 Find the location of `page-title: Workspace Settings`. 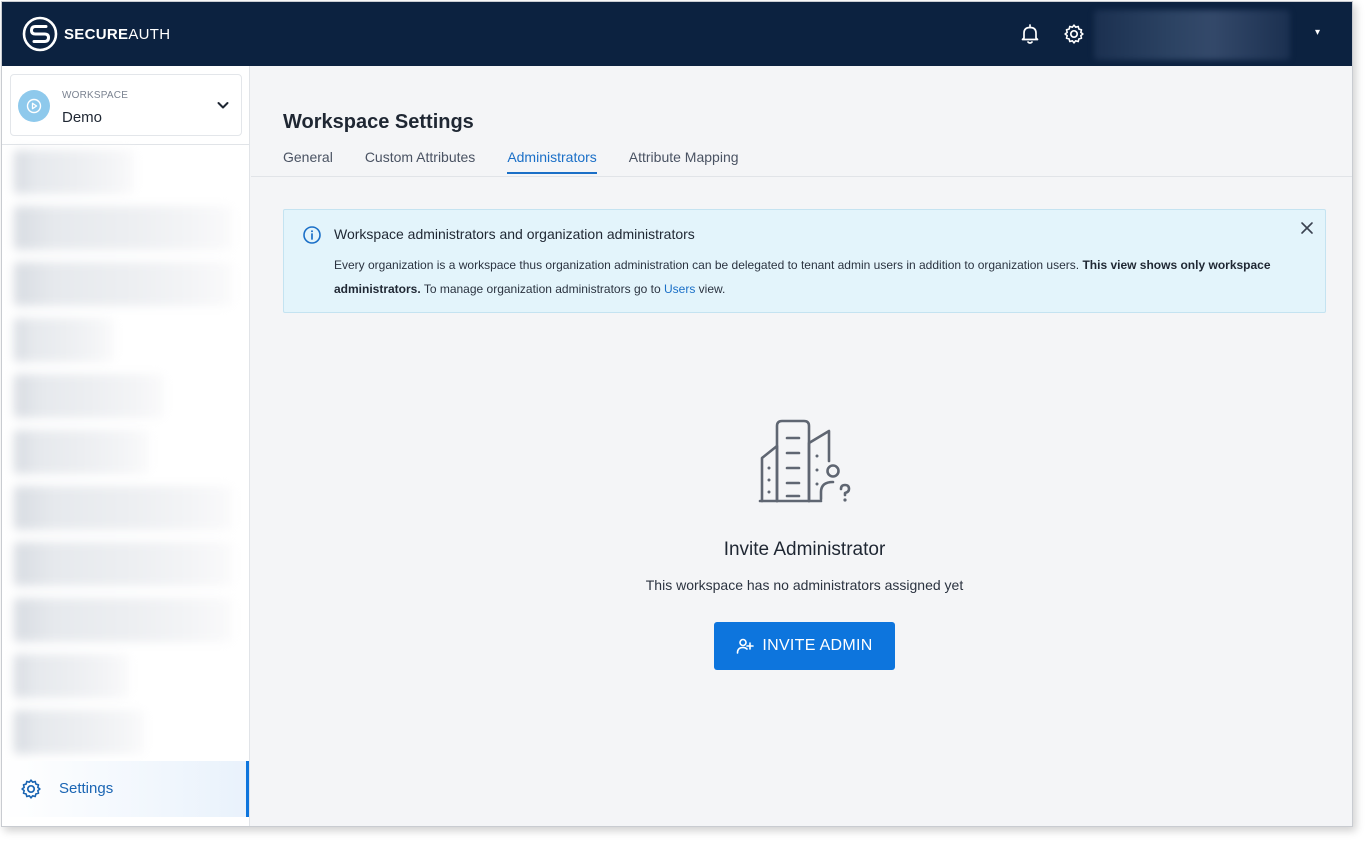

page-title: Workspace Settings is located at coordinates (378, 122).